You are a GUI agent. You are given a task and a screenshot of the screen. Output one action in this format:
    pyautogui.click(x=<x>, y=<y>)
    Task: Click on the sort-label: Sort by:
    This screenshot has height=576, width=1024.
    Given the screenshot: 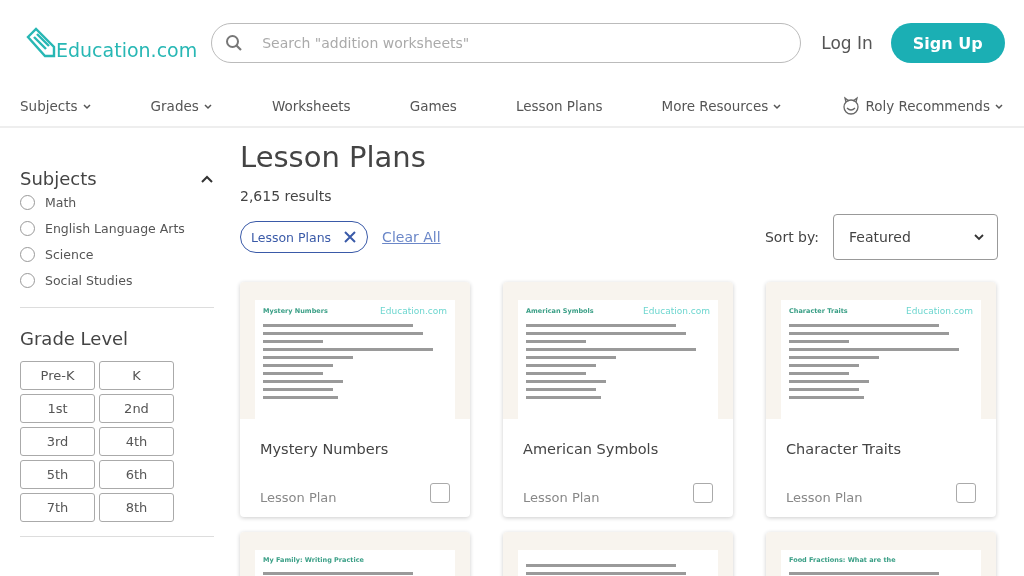 What is the action you would take?
    pyautogui.click(x=791, y=237)
    